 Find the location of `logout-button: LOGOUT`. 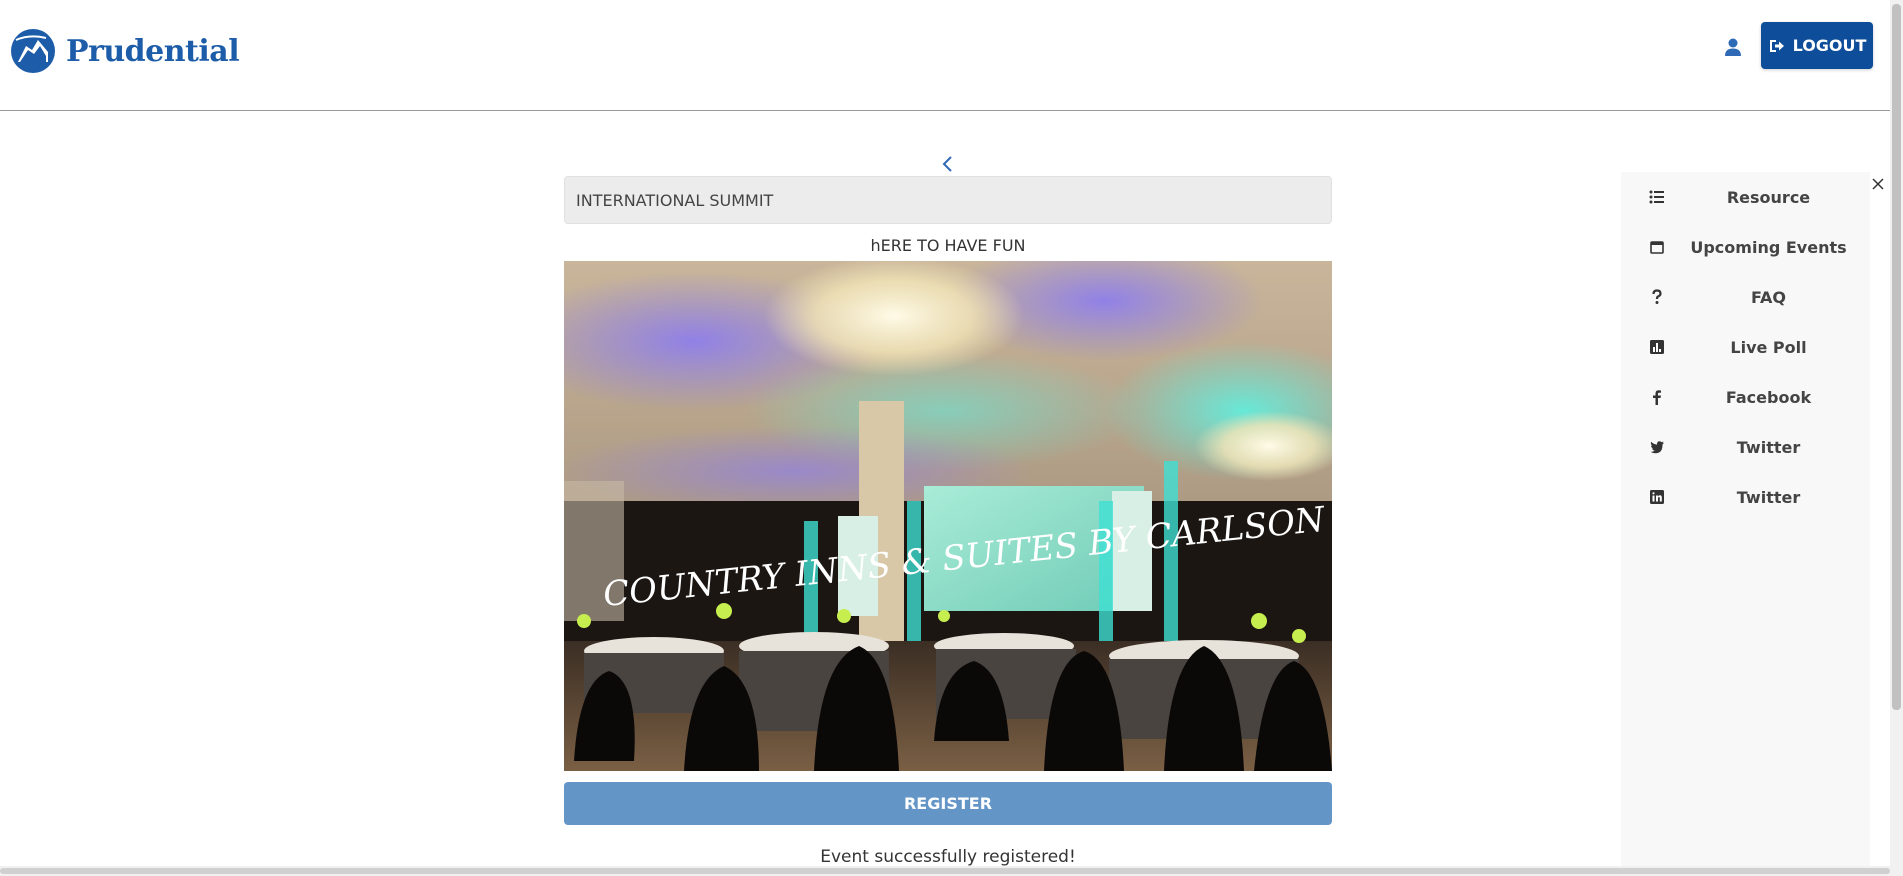

logout-button: LOGOUT is located at coordinates (1817, 45).